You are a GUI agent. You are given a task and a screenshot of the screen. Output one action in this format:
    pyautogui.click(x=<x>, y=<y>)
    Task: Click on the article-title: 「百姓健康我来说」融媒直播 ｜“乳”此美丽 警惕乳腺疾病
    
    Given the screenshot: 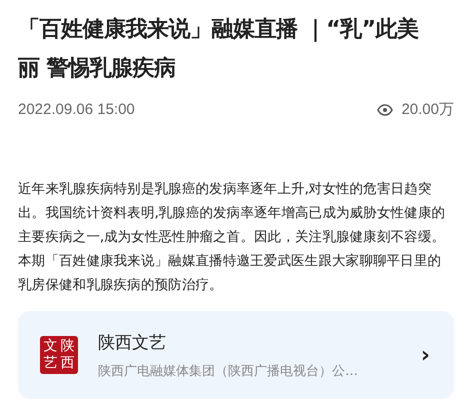 What is the action you would take?
    pyautogui.click(x=219, y=49)
    